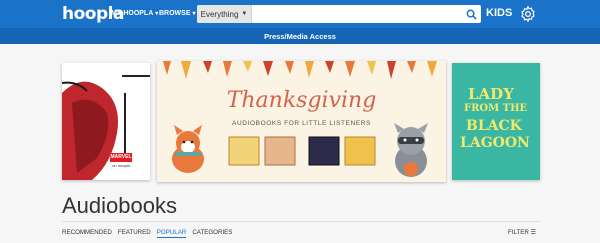 The width and height of the screenshot is (600, 243). I want to click on nav-my-hoopla-label: MY HOOPLA, so click(132, 13).